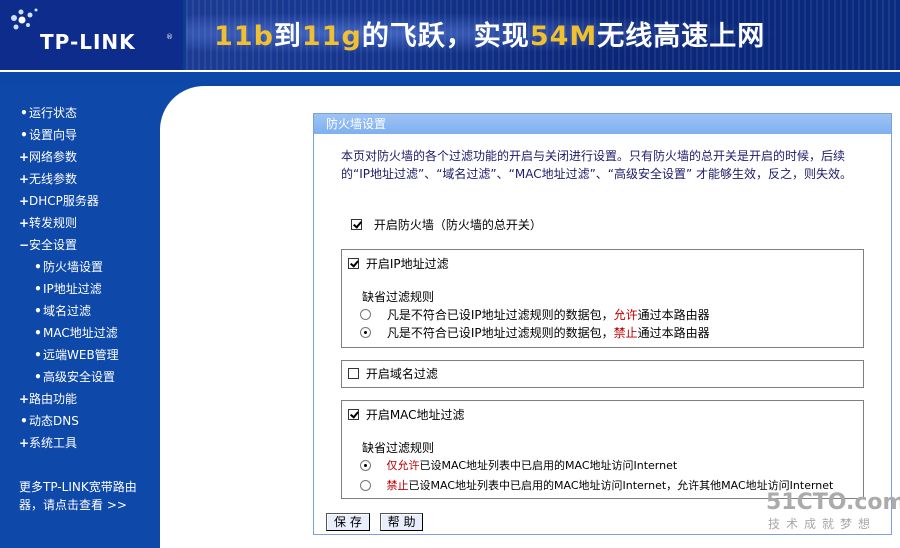  Describe the element at coordinates (833, 516) in the screenshot. I see `watermark: 51CTO.com 技术成就梦想` at that location.